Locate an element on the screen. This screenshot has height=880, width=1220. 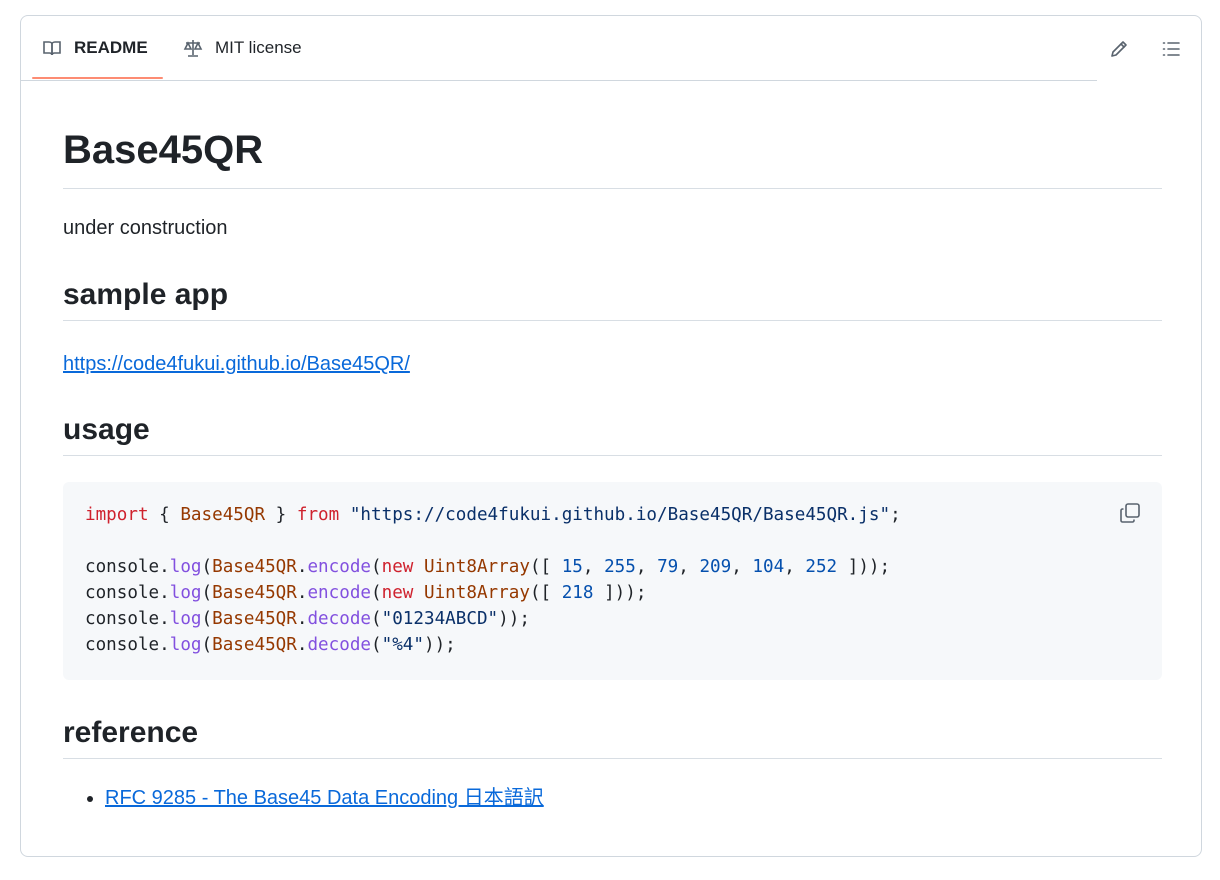
reference-heading: reference is located at coordinates (612, 736).